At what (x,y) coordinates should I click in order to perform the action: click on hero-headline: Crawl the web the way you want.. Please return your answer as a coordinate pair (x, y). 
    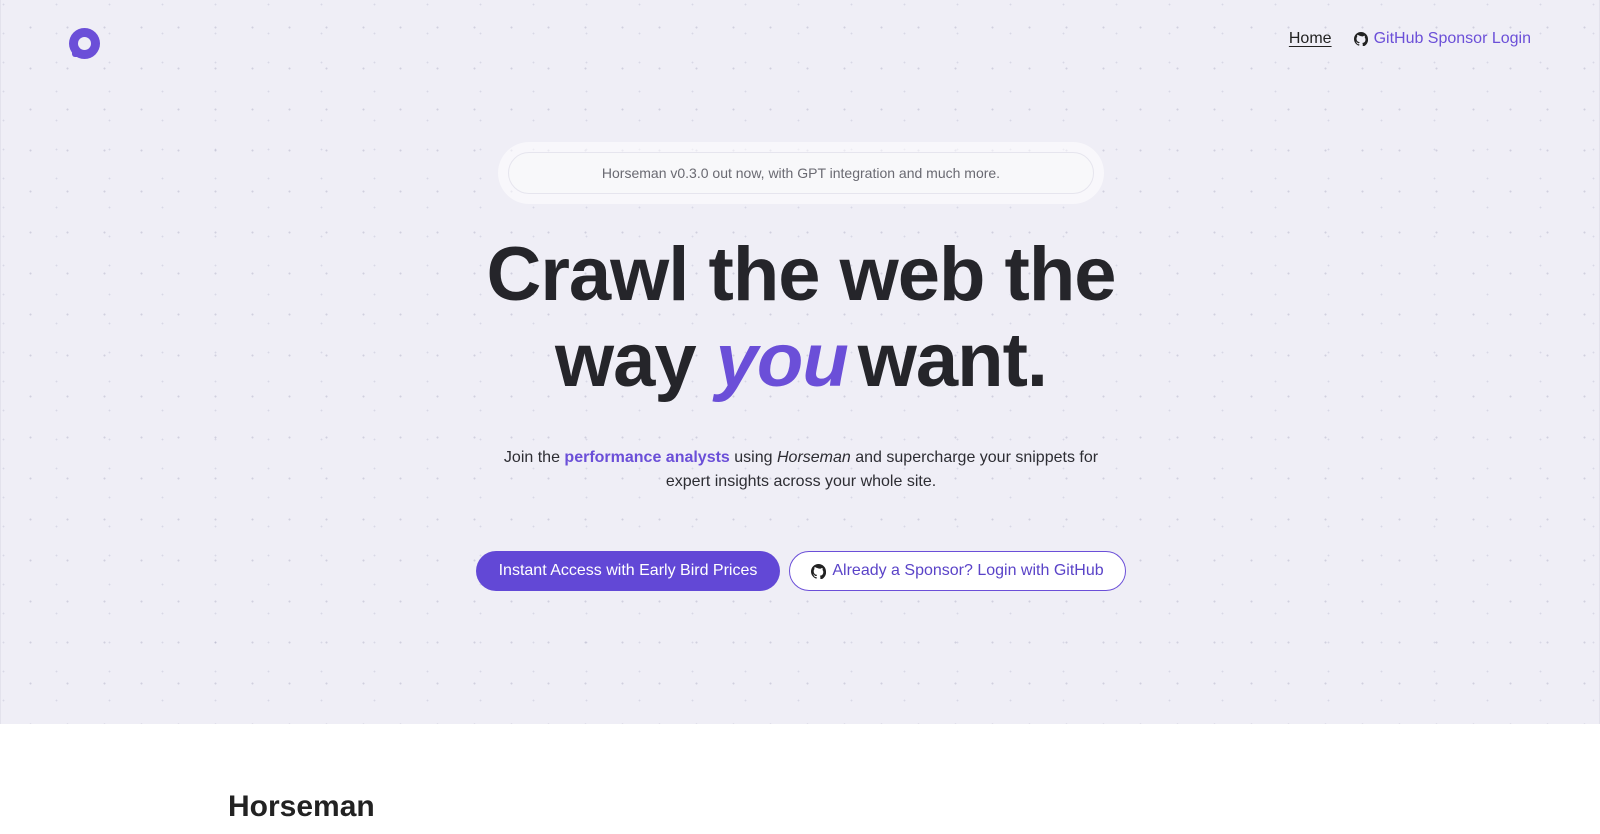
    Looking at the image, I should click on (801, 318).